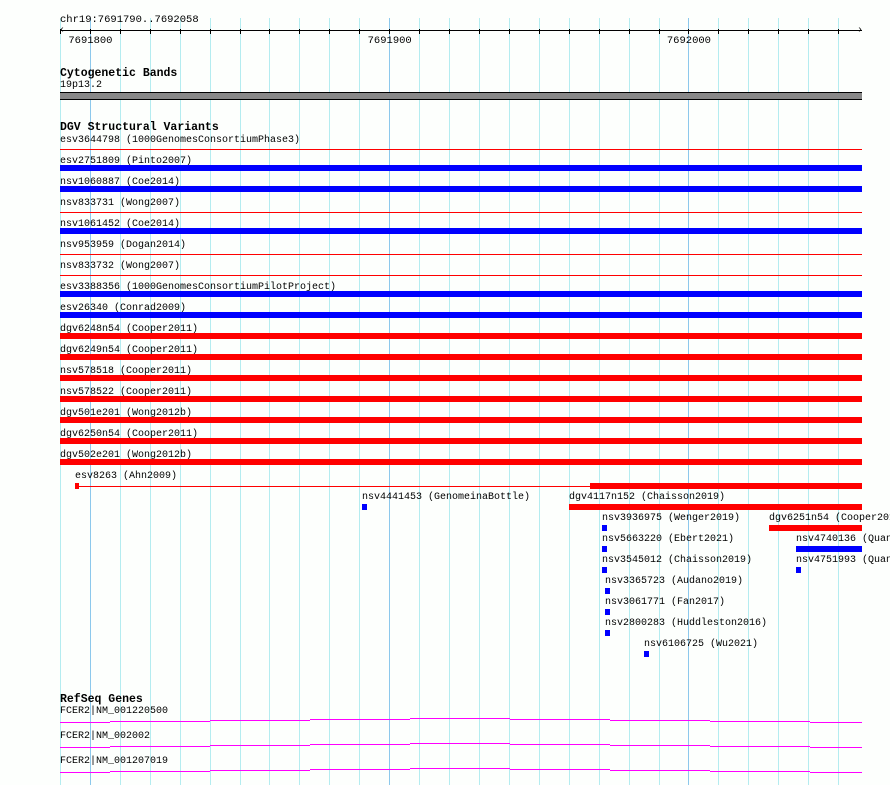 The height and width of the screenshot is (785, 890). What do you see at coordinates (105, 736) in the screenshot?
I see `gene-label: FCER2|NM_002002` at bounding box center [105, 736].